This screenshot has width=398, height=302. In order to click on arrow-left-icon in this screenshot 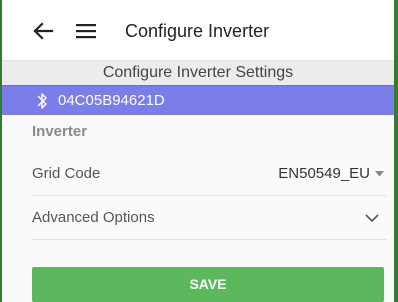, I will do `click(43, 31)`.